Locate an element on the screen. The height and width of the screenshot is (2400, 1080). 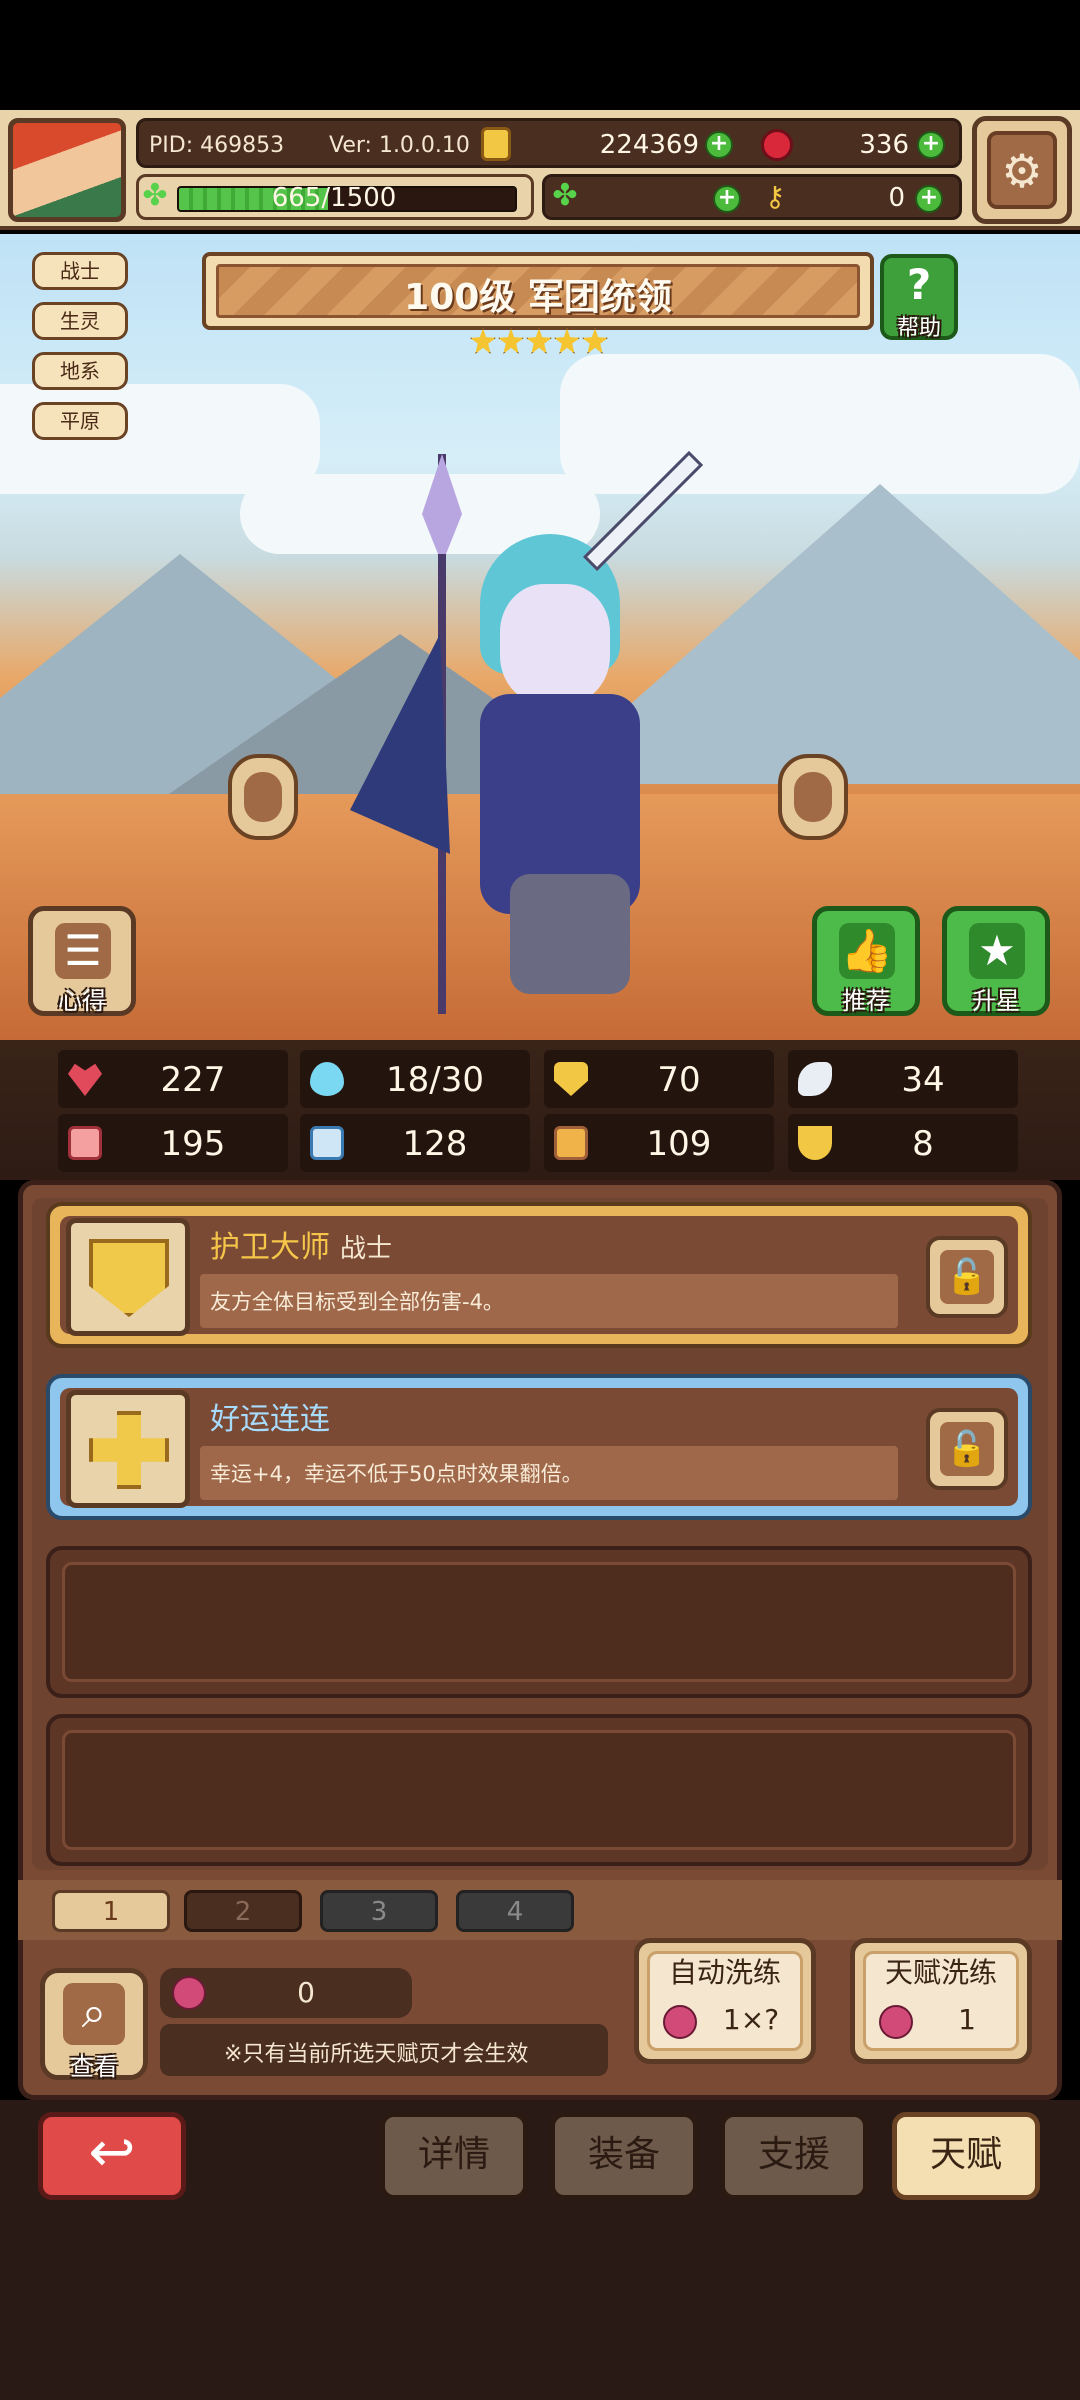
spear-tip is located at coordinates (442, 504).